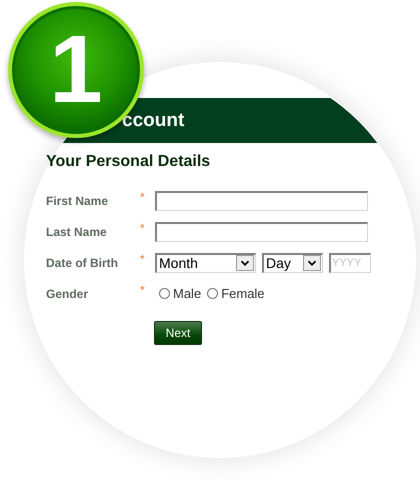 The height and width of the screenshot is (492, 420). Describe the element at coordinates (180, 293) in the screenshot. I see `gender-radio: Male` at that location.